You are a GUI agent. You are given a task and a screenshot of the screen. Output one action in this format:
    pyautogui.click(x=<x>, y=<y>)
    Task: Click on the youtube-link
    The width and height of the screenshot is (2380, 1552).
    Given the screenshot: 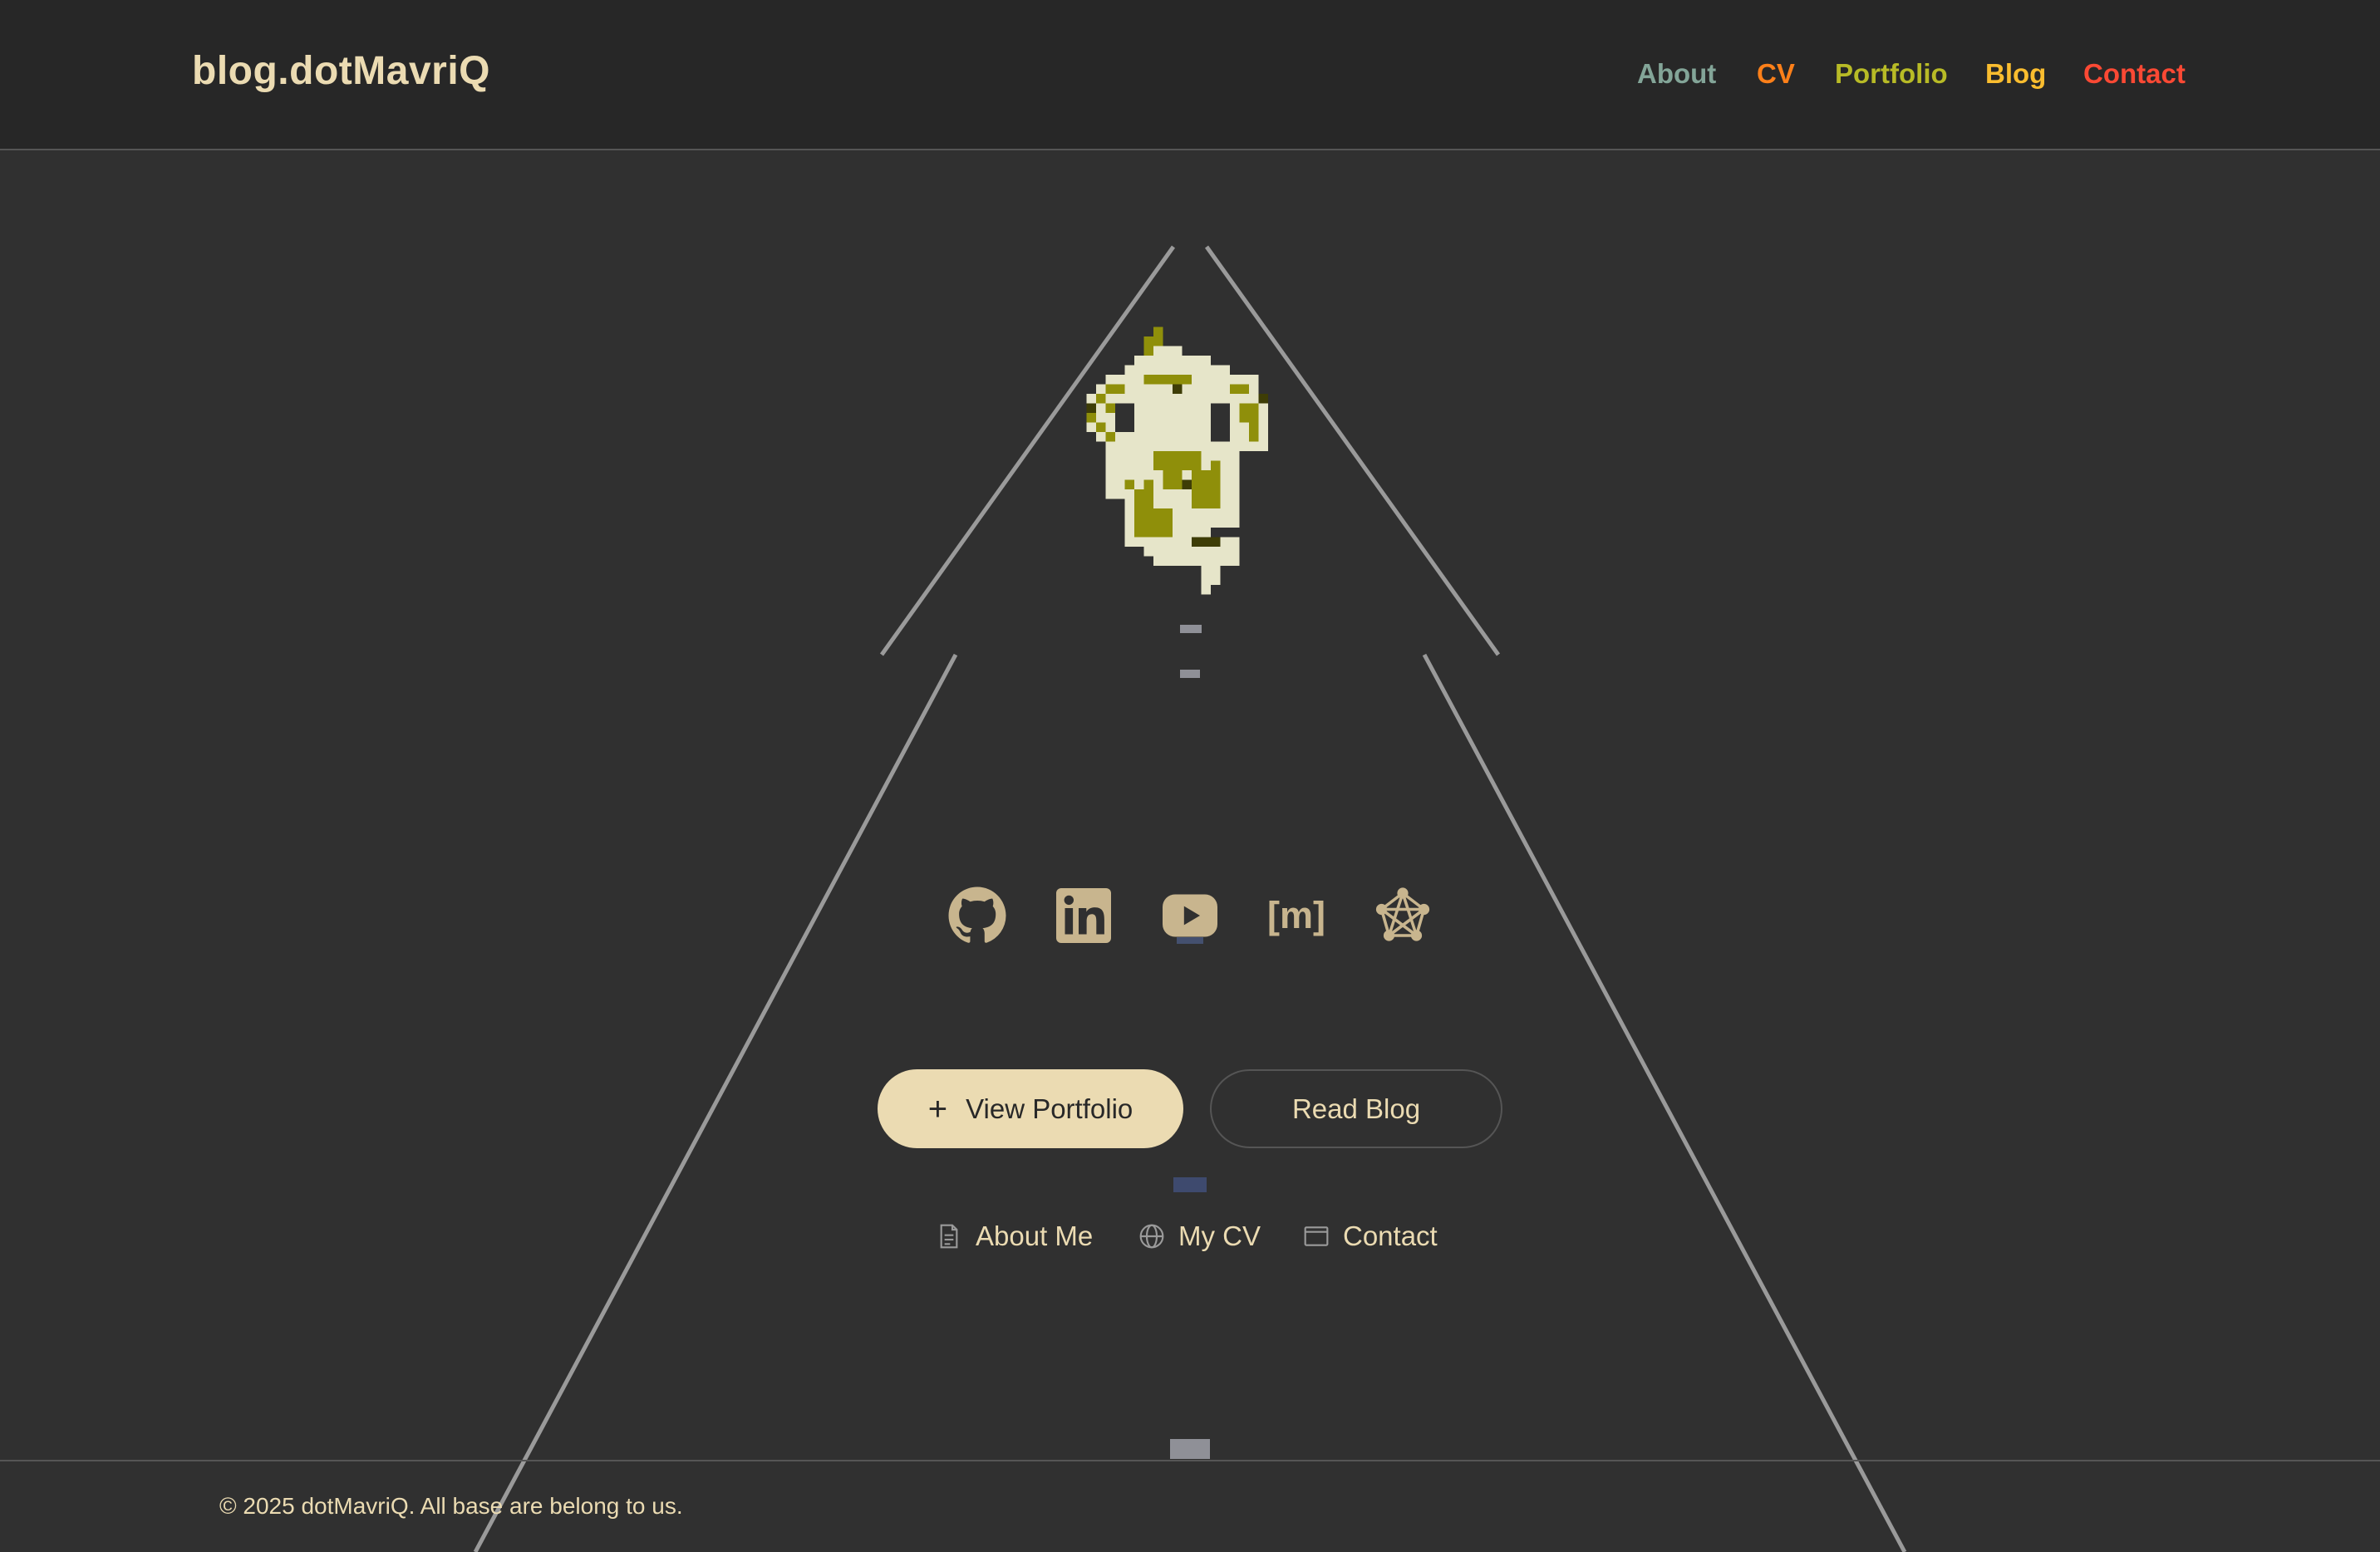 What is the action you would take?
    pyautogui.click(x=1190, y=915)
    